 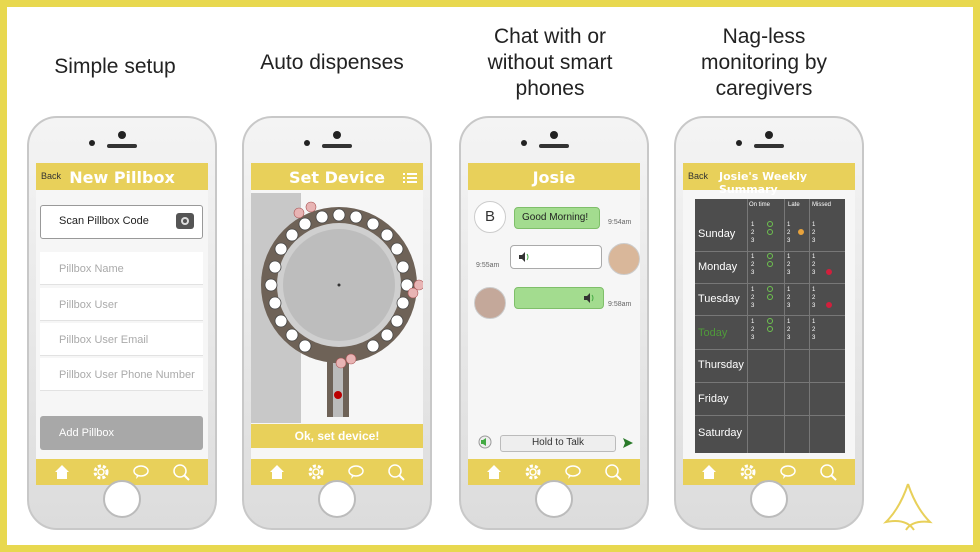 I want to click on message-bubble: Good Morning!, so click(x=557, y=218).